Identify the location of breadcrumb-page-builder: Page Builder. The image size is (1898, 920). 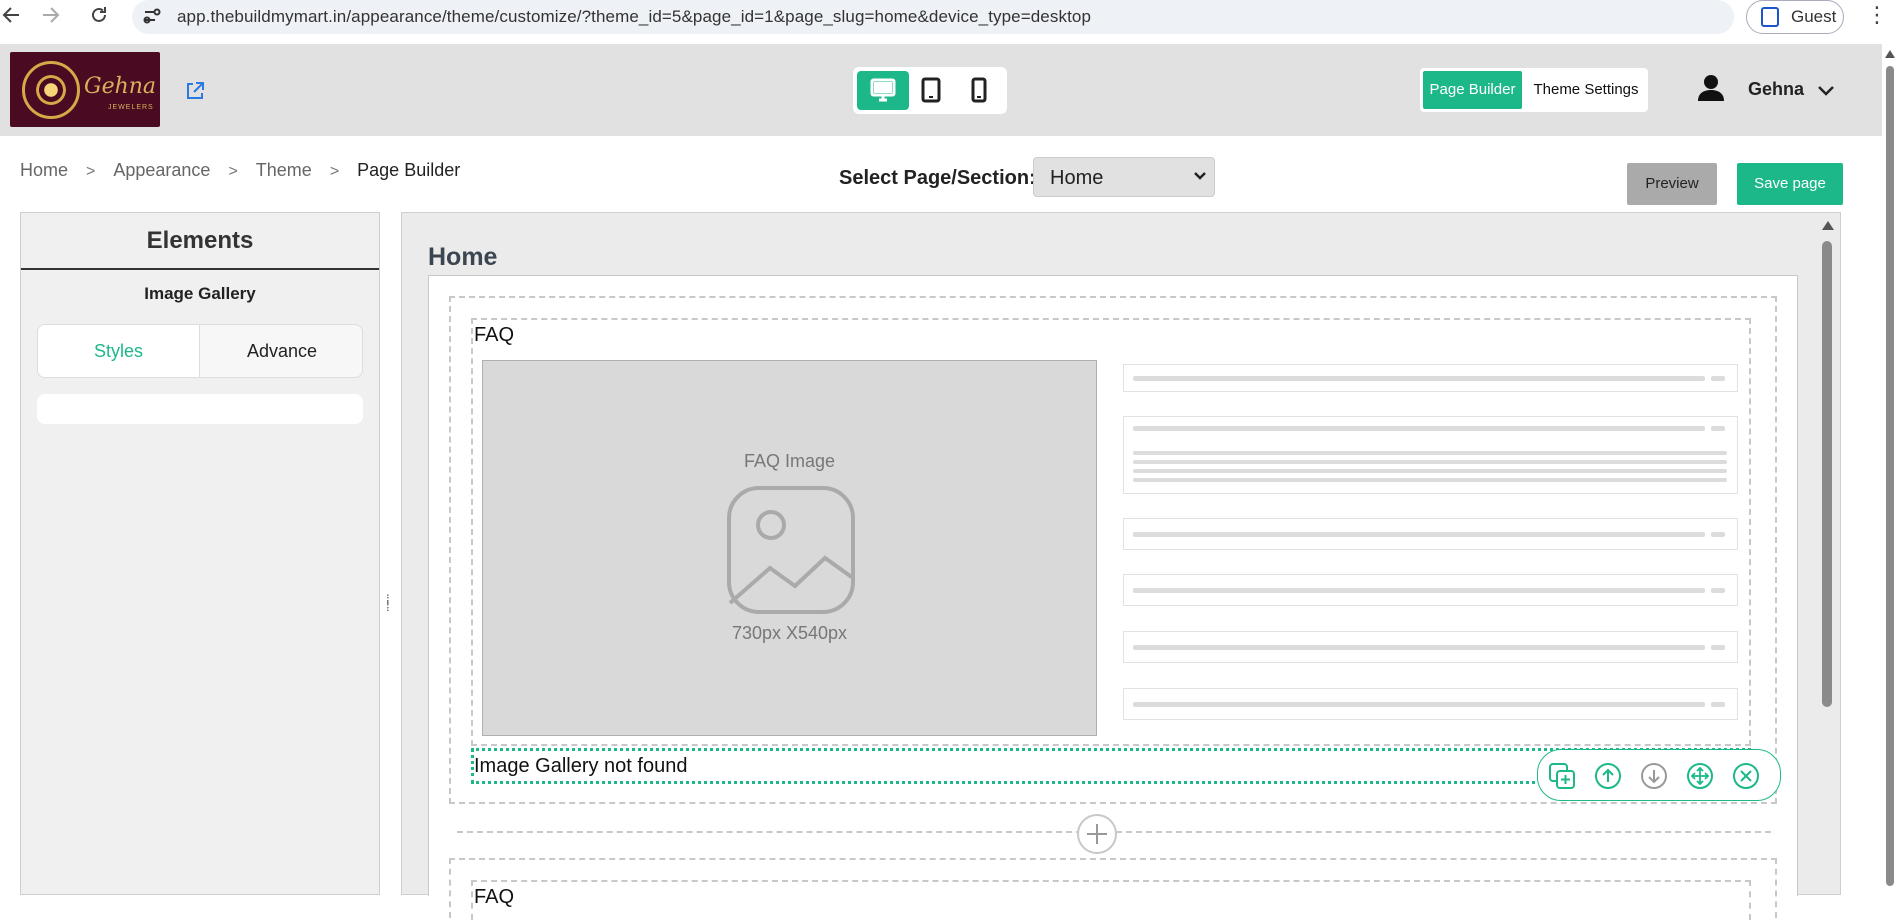
(409, 170).